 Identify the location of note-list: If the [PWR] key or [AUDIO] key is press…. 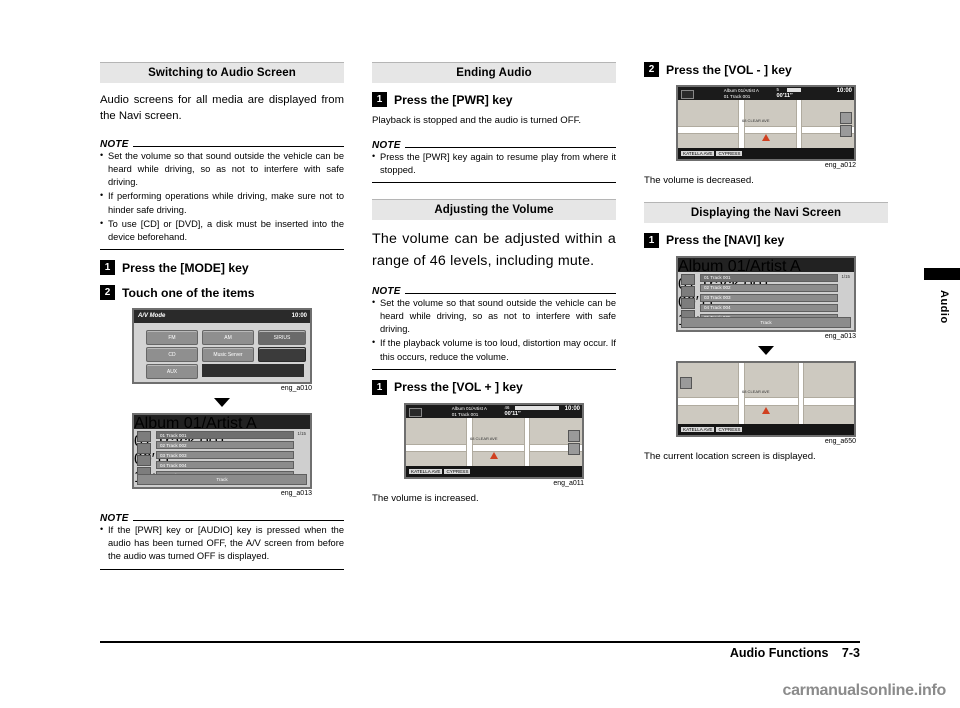
(222, 543).